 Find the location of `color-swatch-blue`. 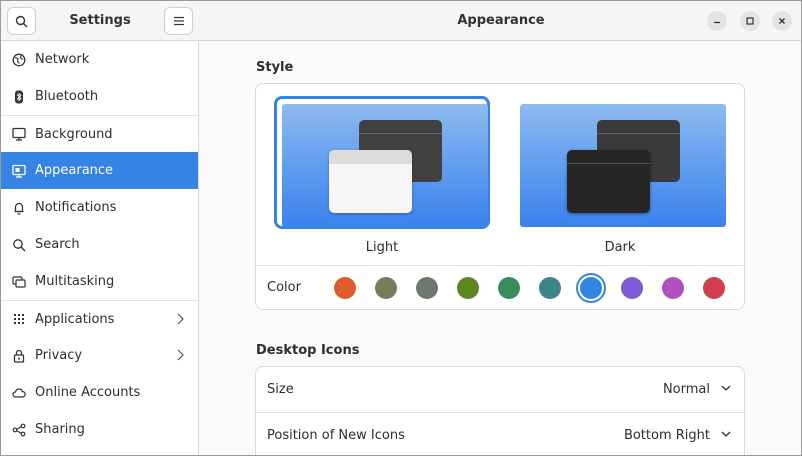

color-swatch-blue is located at coordinates (591, 288).